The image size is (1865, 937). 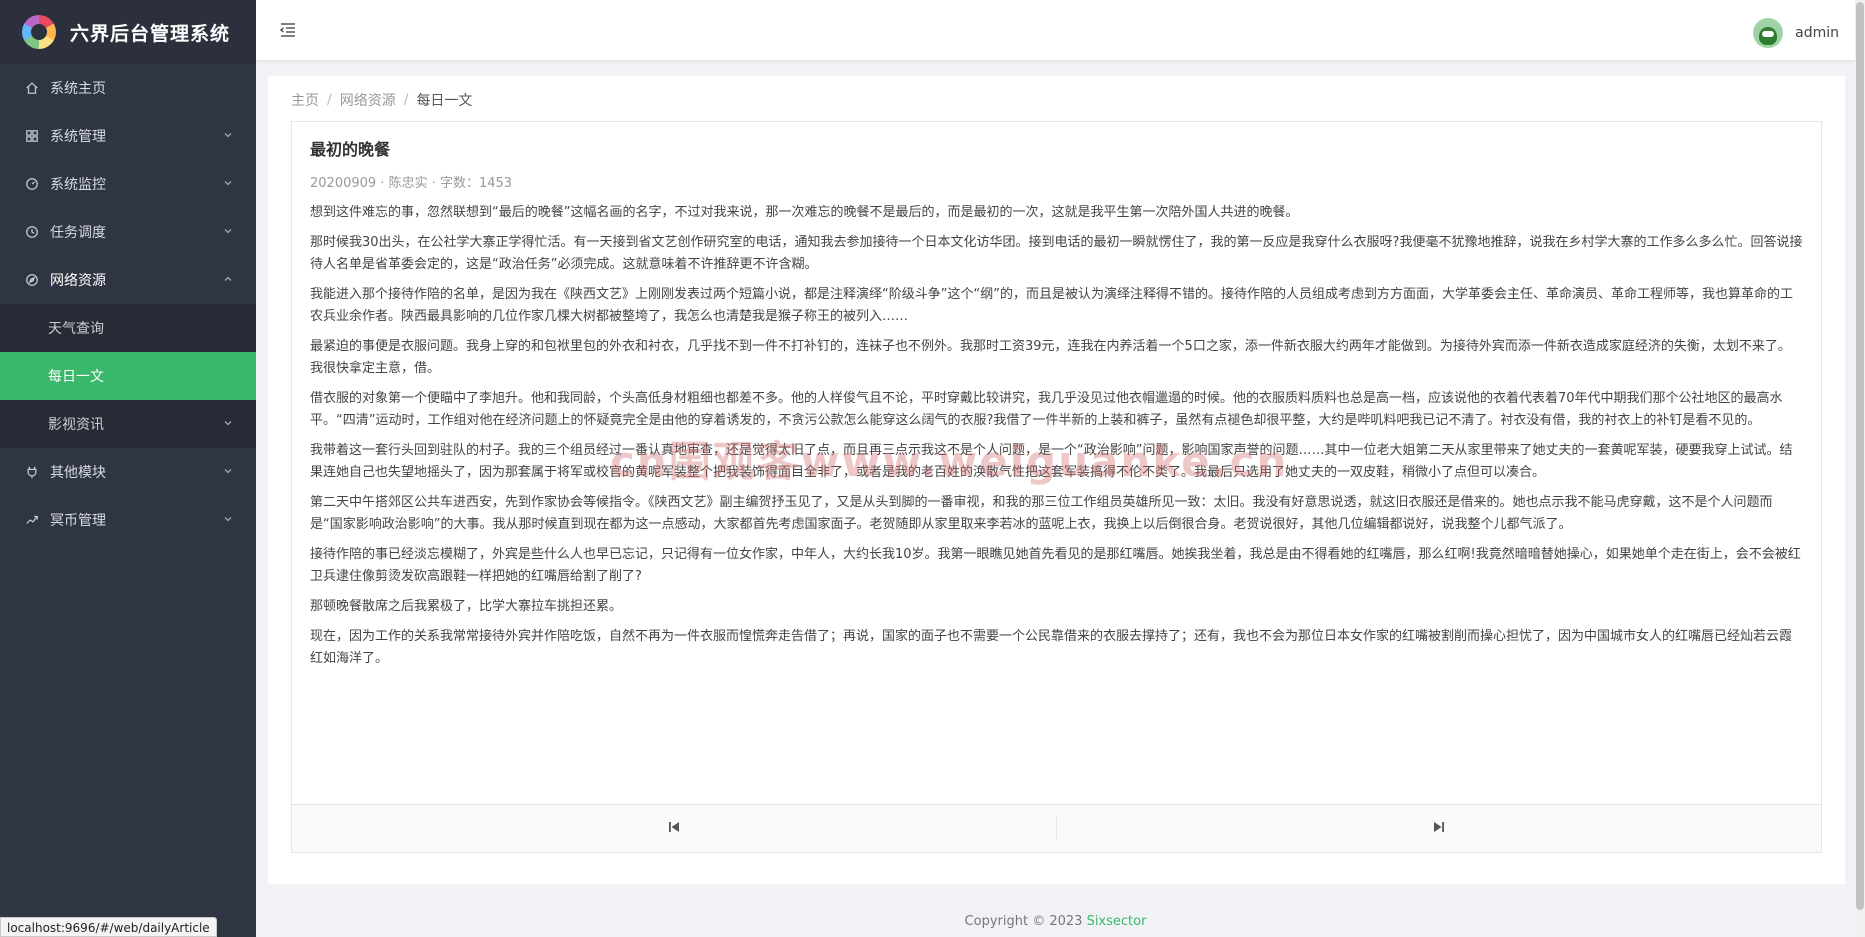 I want to click on logo-icon, so click(x=39, y=32).